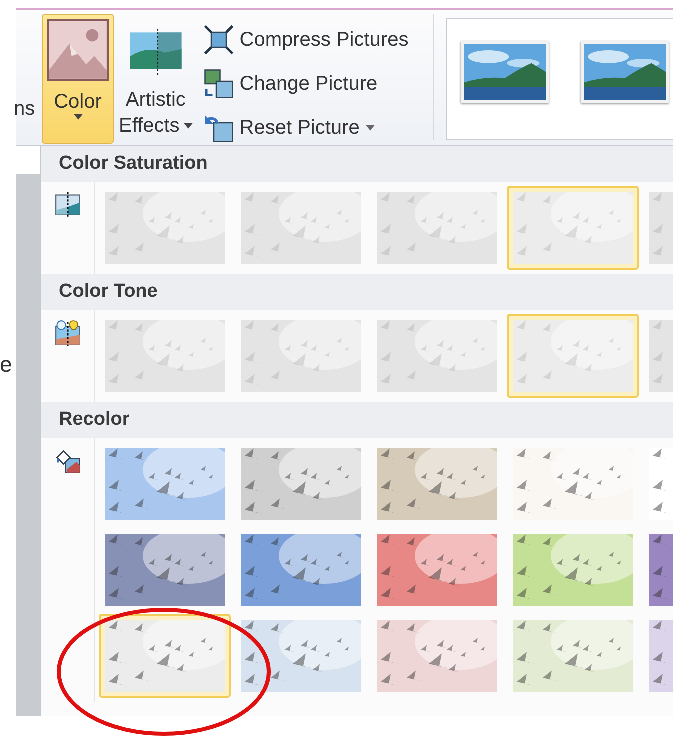 The height and width of the screenshot is (736, 673). Describe the element at coordinates (25, 109) in the screenshot. I see `cut-label: ns` at that location.